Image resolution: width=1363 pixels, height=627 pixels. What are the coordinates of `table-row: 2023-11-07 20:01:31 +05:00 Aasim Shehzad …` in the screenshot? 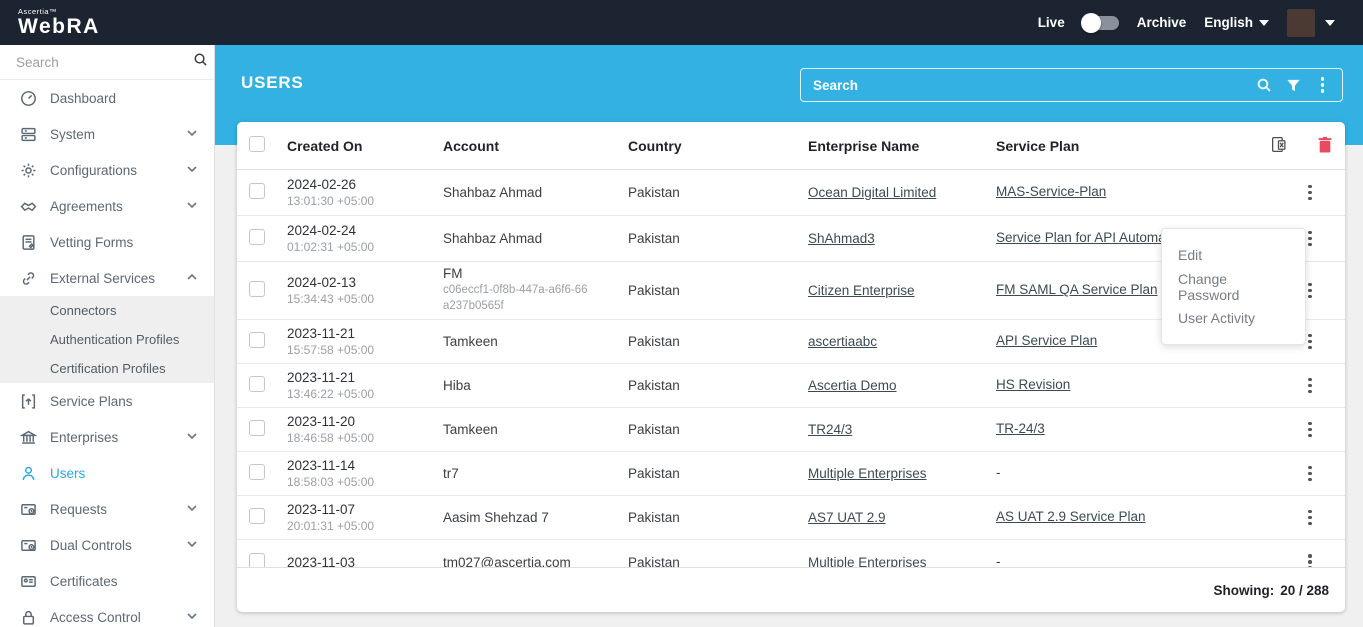 It's located at (791, 518).